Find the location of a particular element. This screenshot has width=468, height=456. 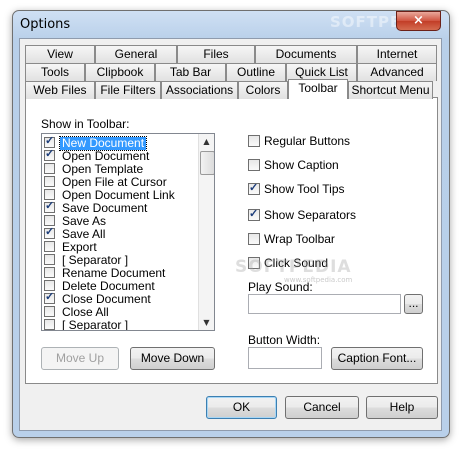

tab-outline: Outline is located at coordinates (256, 72).